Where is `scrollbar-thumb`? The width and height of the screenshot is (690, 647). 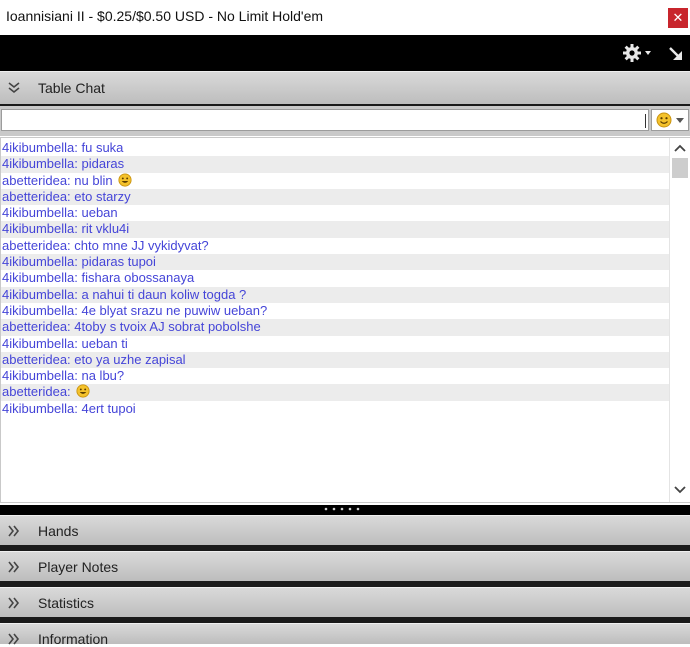
scrollbar-thumb is located at coordinates (680, 168).